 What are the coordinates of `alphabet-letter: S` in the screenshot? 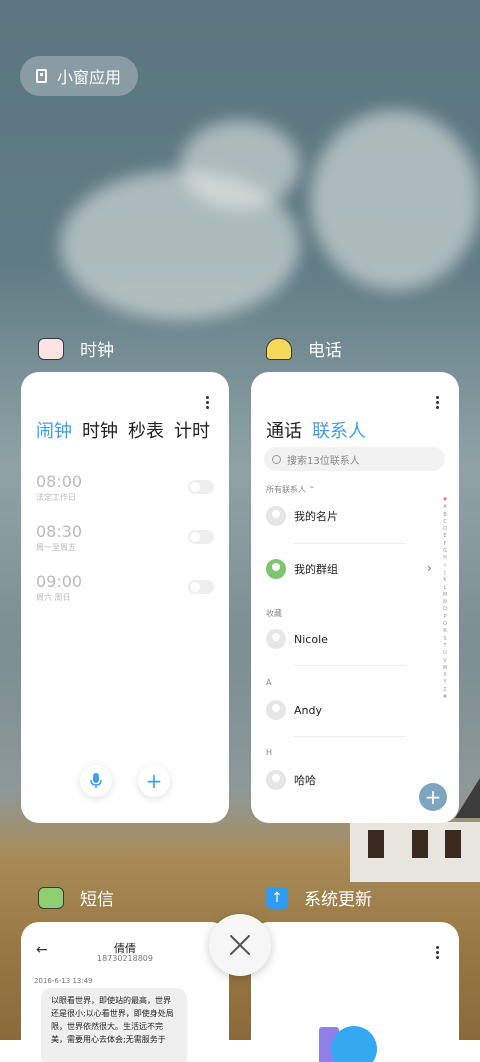 It's located at (444, 639).